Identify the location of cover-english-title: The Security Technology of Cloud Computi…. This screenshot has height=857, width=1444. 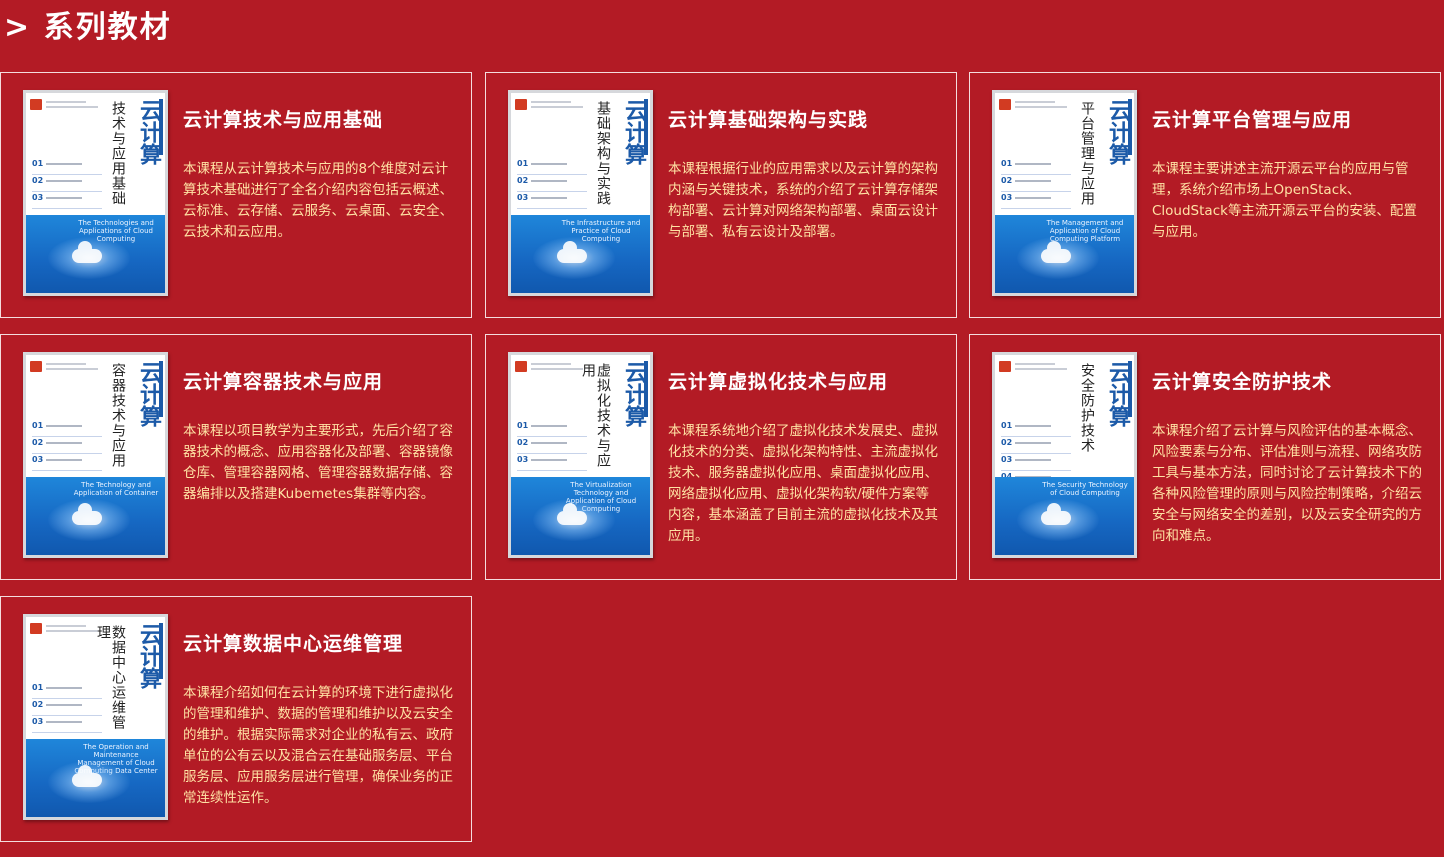
(1085, 489).